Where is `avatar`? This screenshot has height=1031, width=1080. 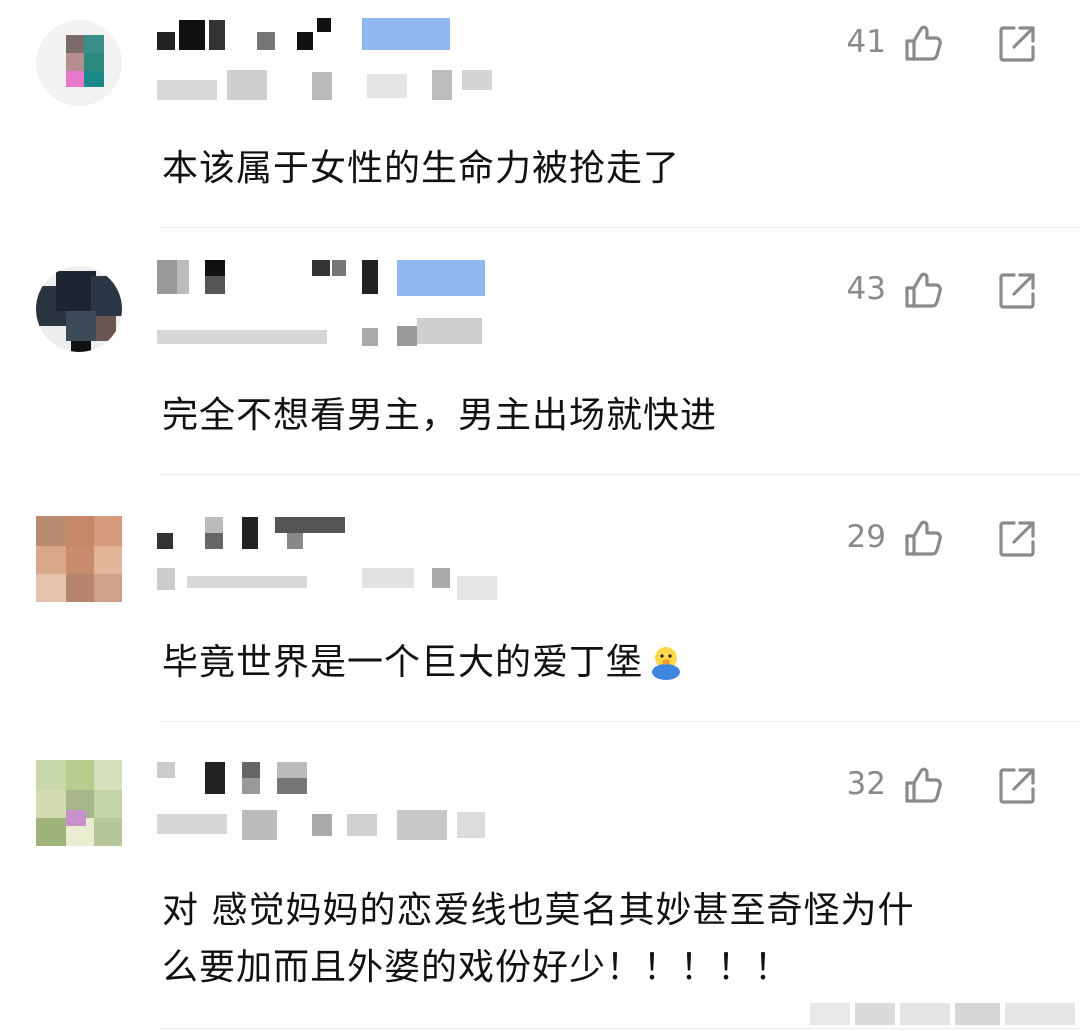
avatar is located at coordinates (79, 803).